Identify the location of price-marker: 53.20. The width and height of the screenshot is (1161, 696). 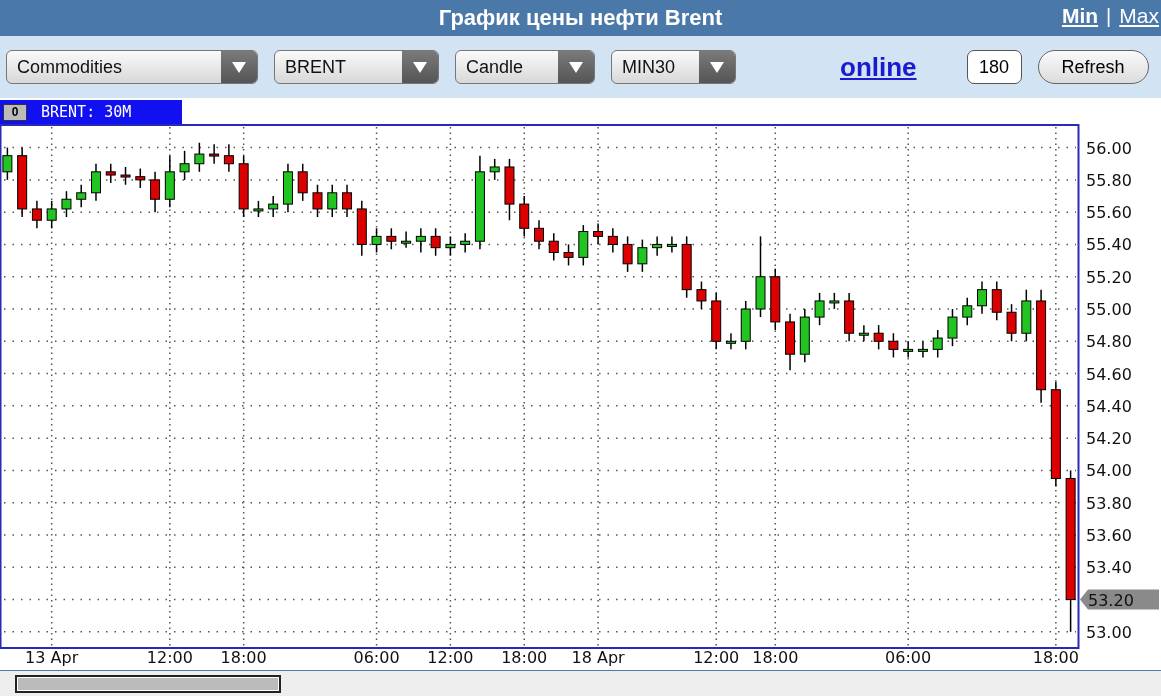
(1119, 599).